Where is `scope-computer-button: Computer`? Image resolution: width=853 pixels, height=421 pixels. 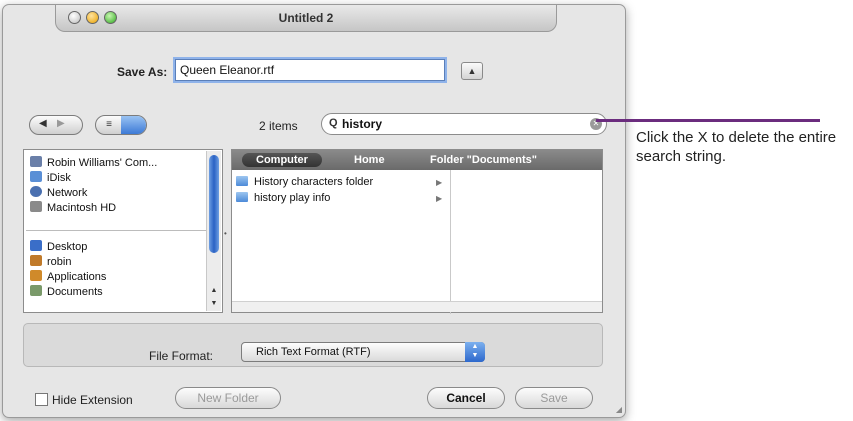
scope-computer-button: Computer is located at coordinates (282, 160).